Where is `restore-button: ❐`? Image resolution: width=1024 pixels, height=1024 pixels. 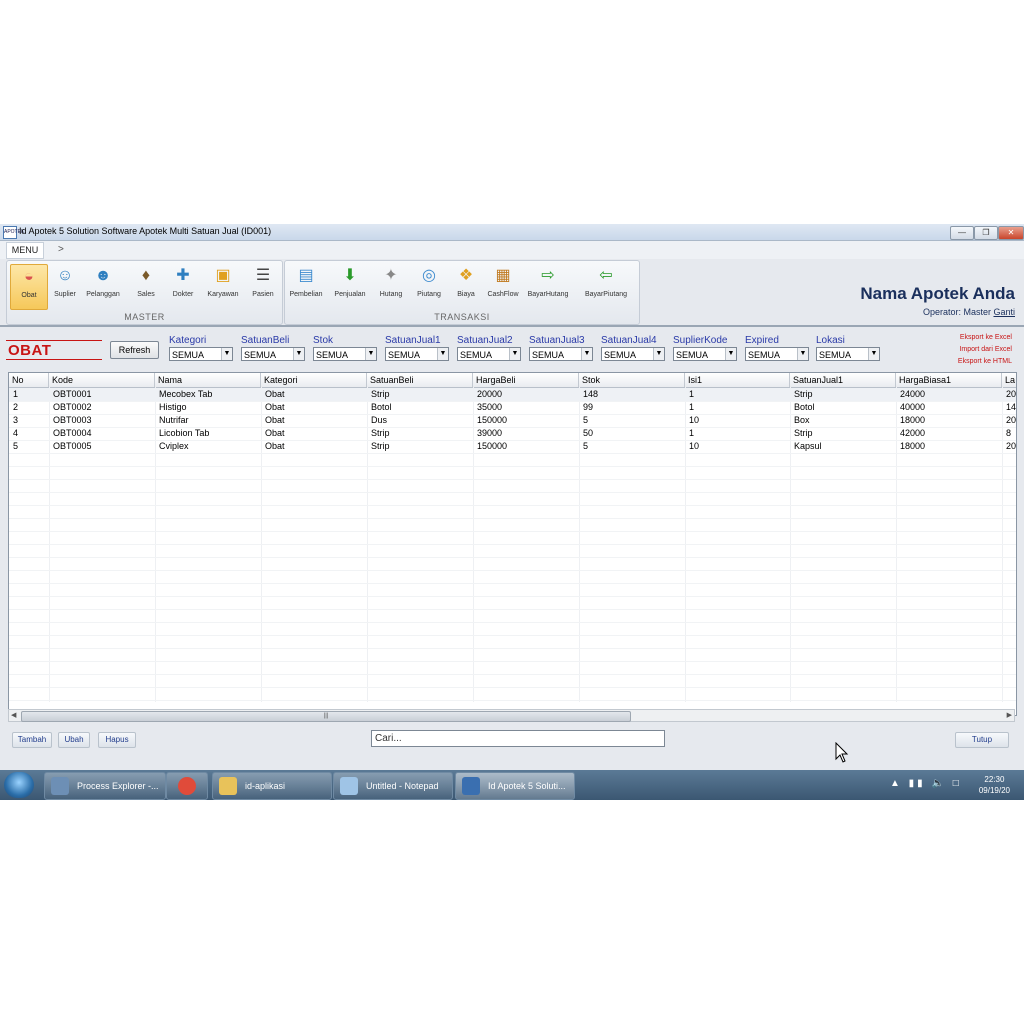
restore-button: ❐ is located at coordinates (986, 233).